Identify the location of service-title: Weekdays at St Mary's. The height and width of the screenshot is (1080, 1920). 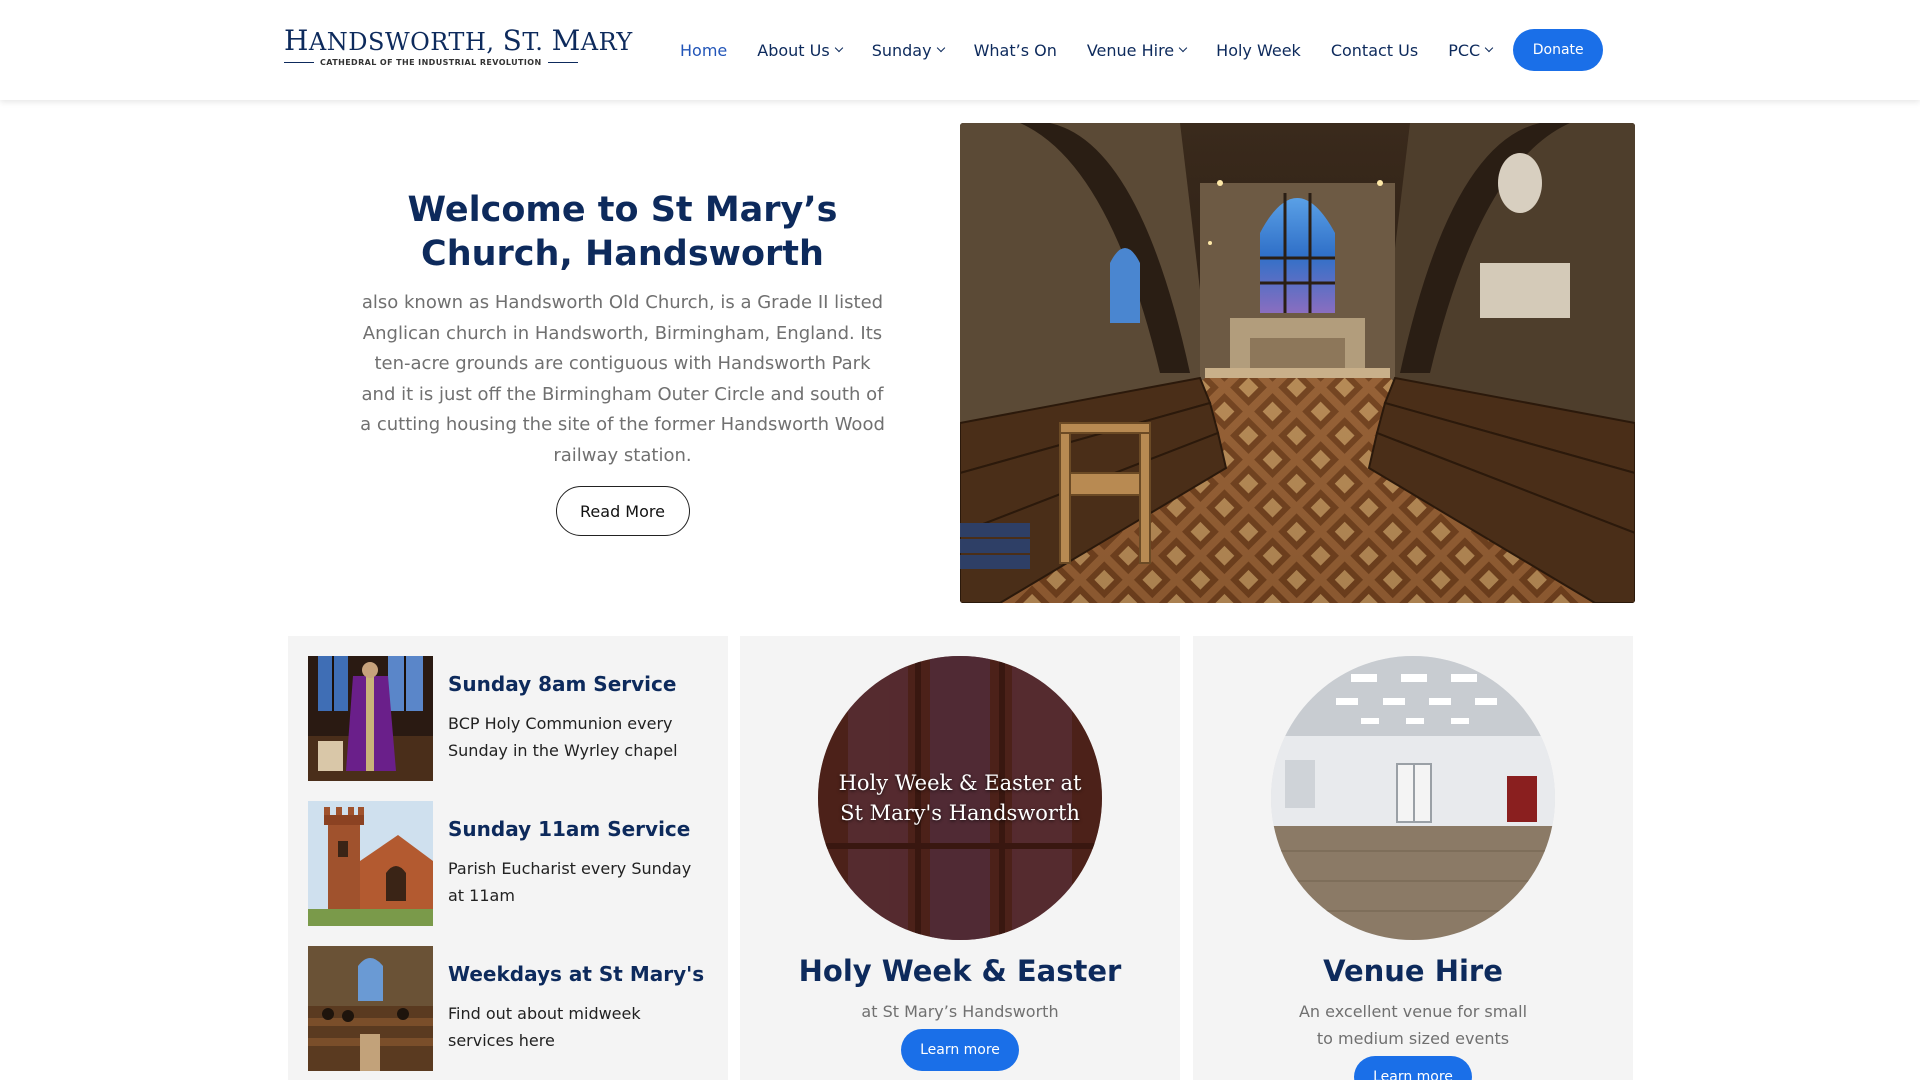
(576, 974).